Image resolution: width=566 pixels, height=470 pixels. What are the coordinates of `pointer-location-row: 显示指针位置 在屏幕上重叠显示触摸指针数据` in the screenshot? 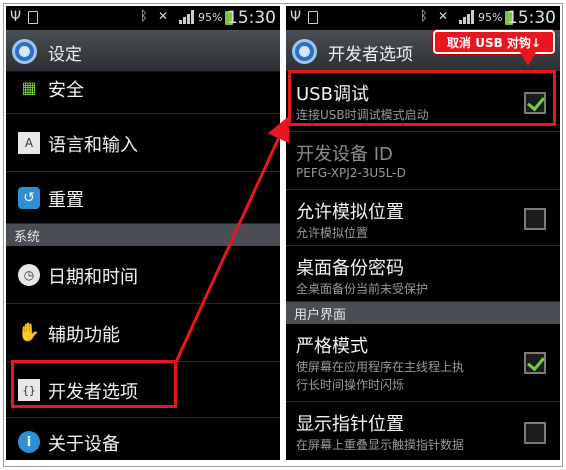 It's located at (423, 431).